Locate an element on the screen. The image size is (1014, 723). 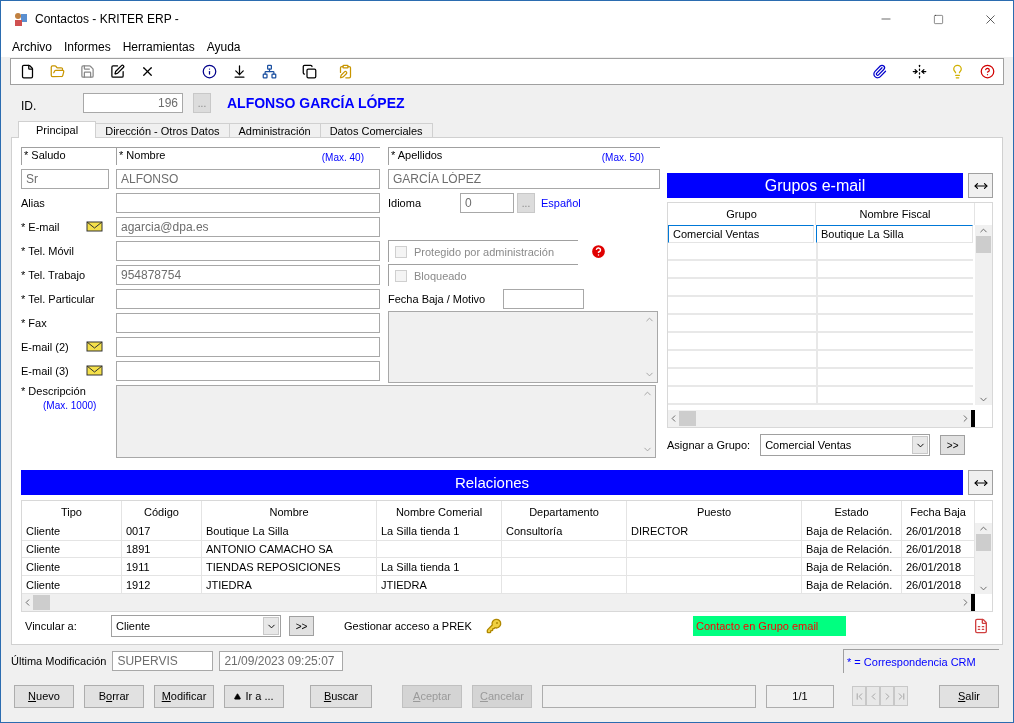
salutation-field: Sr is located at coordinates (65, 179).